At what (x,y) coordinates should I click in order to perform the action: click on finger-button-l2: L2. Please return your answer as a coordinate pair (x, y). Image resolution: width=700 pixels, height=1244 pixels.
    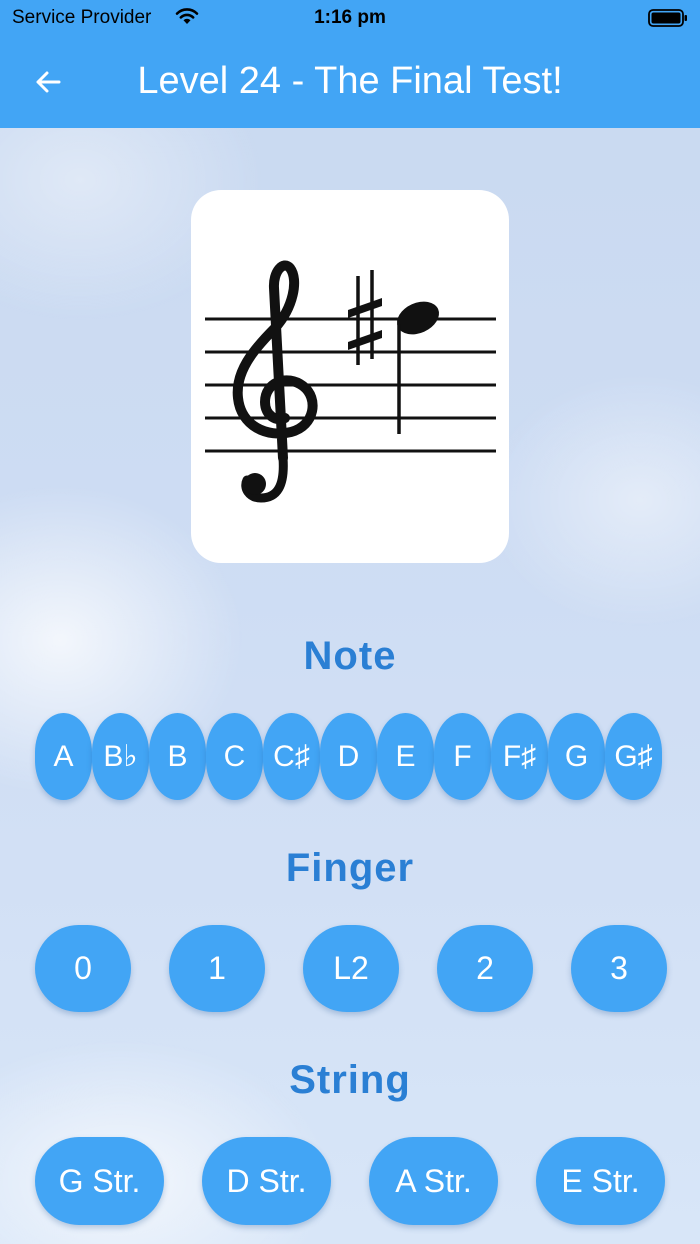
    Looking at the image, I should click on (351, 968).